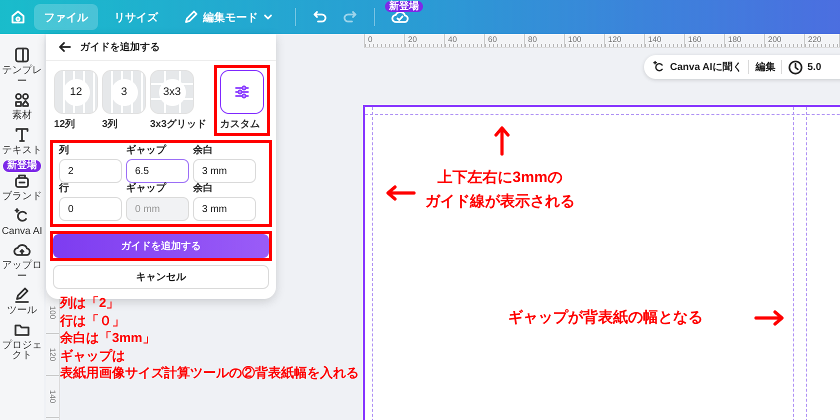 The height and width of the screenshot is (420, 840). I want to click on sidebar-item: 素材, so click(22, 106).